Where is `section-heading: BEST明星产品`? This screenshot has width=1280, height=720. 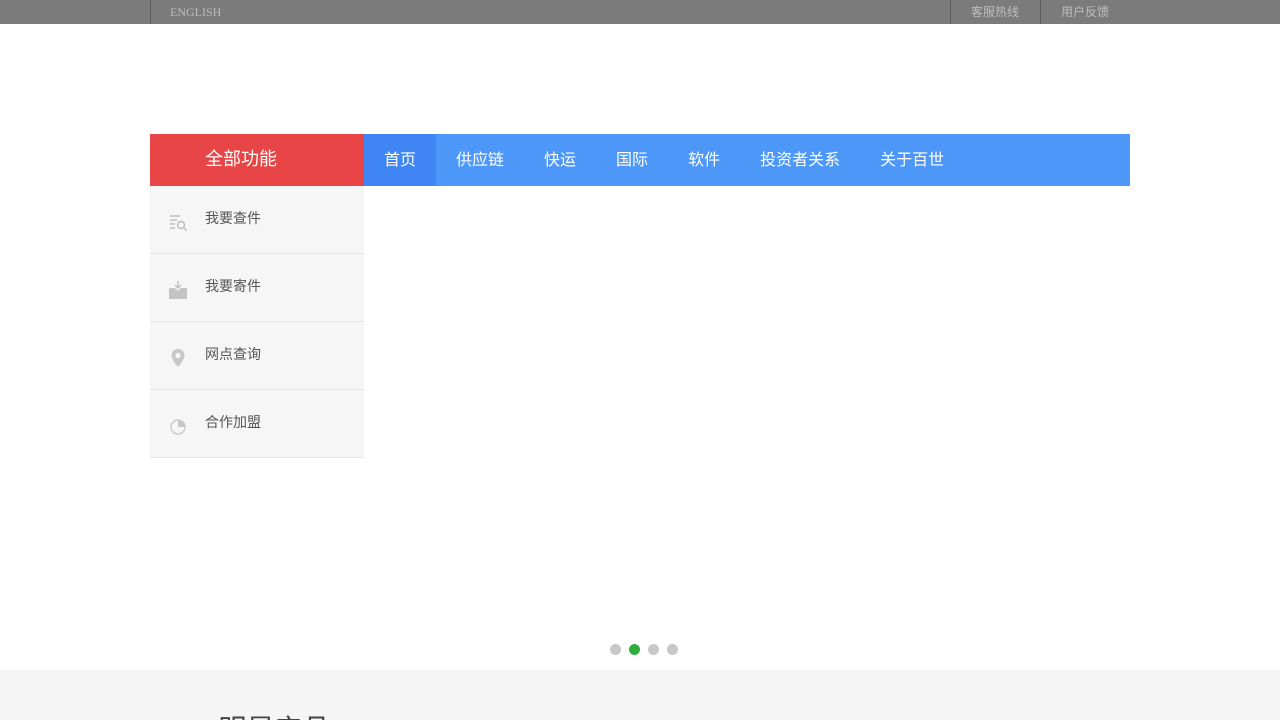 section-heading: BEST明星产品 is located at coordinates (240, 714).